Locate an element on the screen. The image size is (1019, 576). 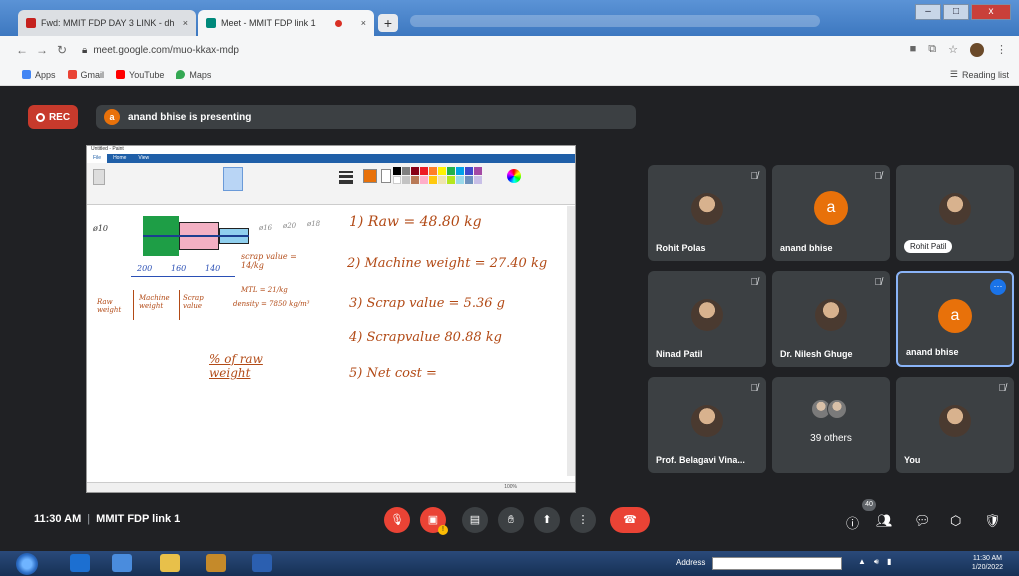
bookmark-apps: Apps is located at coordinates (39, 75).